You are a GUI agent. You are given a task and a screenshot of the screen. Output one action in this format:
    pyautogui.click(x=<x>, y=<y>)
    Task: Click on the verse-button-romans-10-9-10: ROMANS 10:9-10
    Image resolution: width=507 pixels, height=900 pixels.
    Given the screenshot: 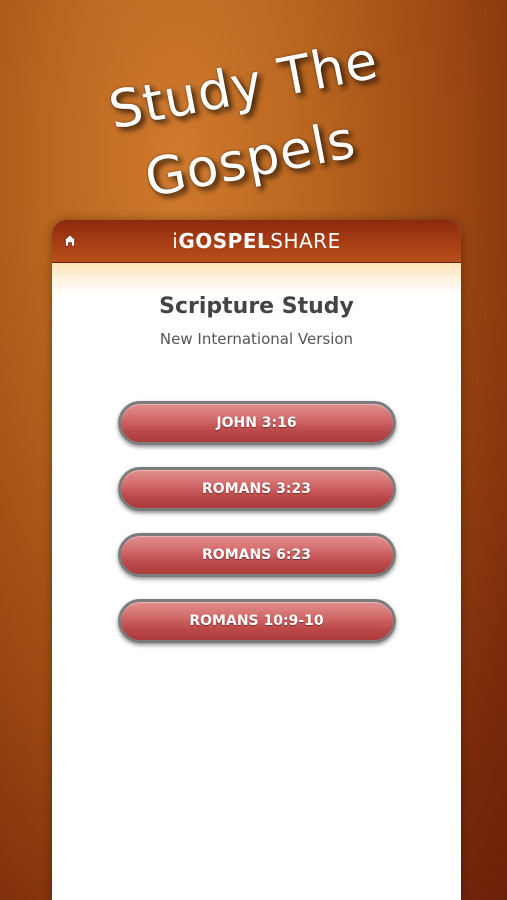 What is the action you would take?
    pyautogui.click(x=256, y=621)
    